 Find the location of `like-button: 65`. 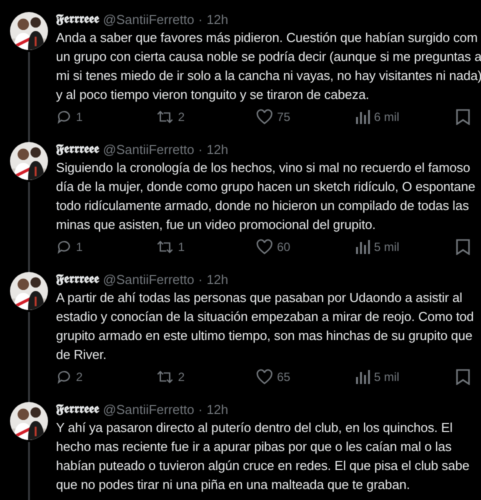

like-button: 65 is located at coordinates (306, 377).